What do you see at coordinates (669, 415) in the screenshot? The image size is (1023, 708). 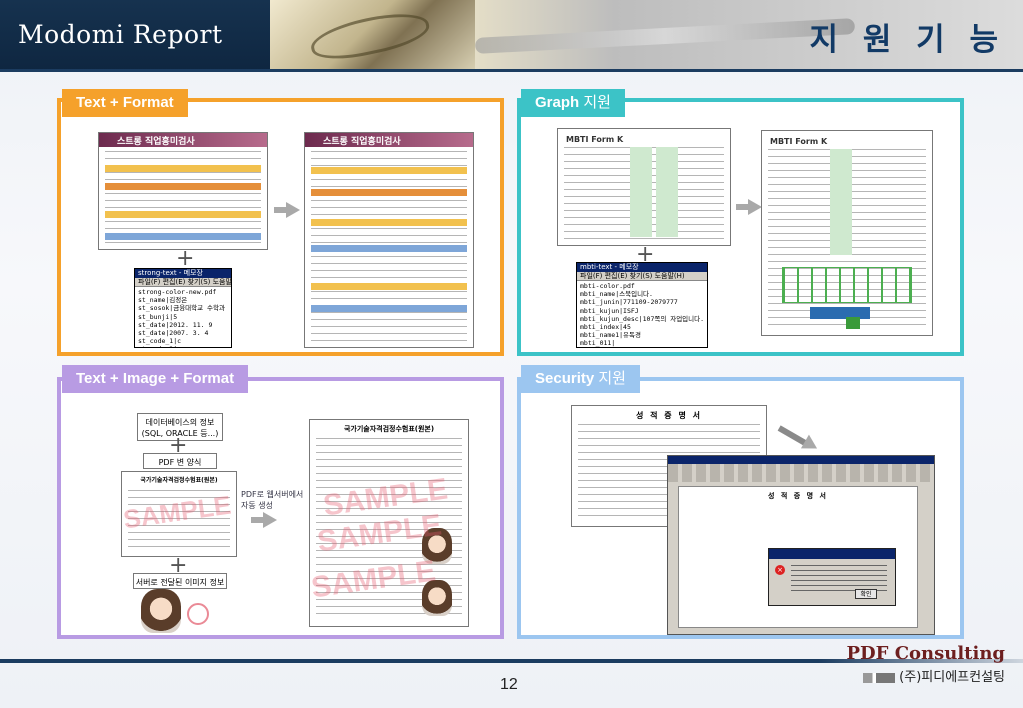 I see `certificate-title: 성 적 증 명 서` at bounding box center [669, 415].